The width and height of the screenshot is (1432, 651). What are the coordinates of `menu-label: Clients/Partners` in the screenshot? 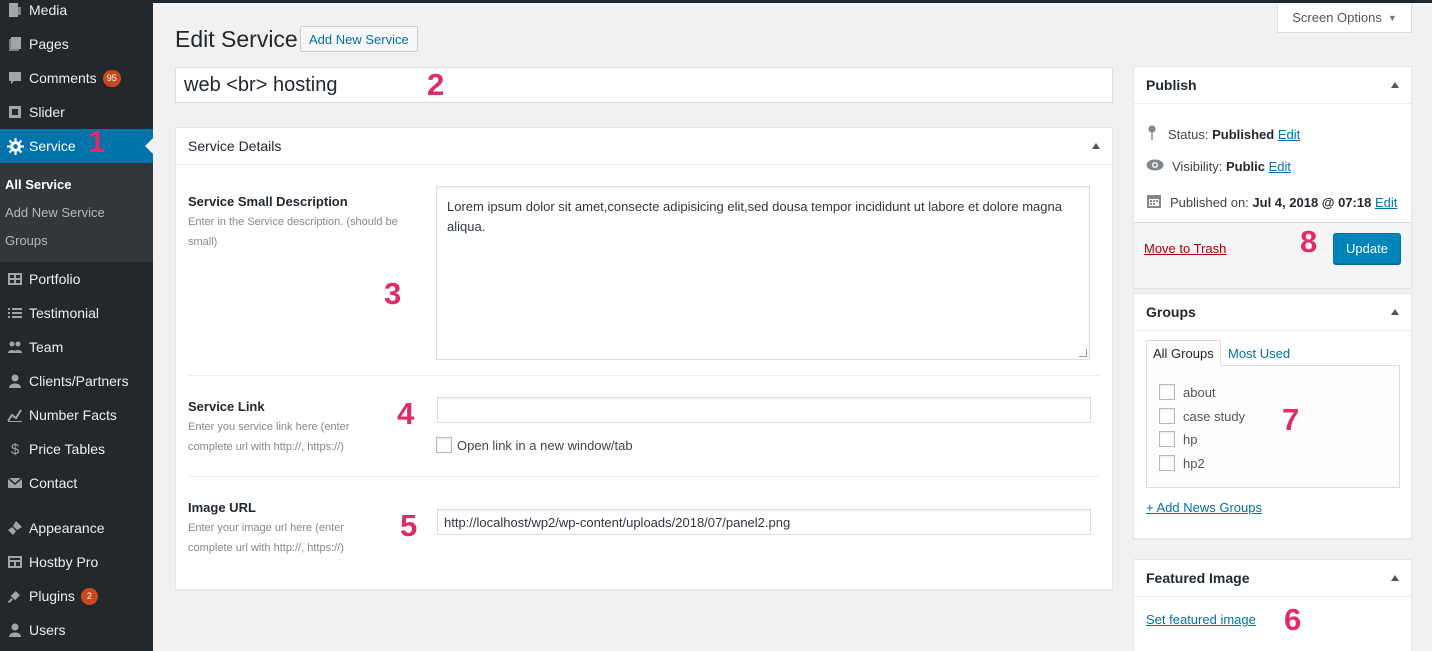 It's located at (79, 381).